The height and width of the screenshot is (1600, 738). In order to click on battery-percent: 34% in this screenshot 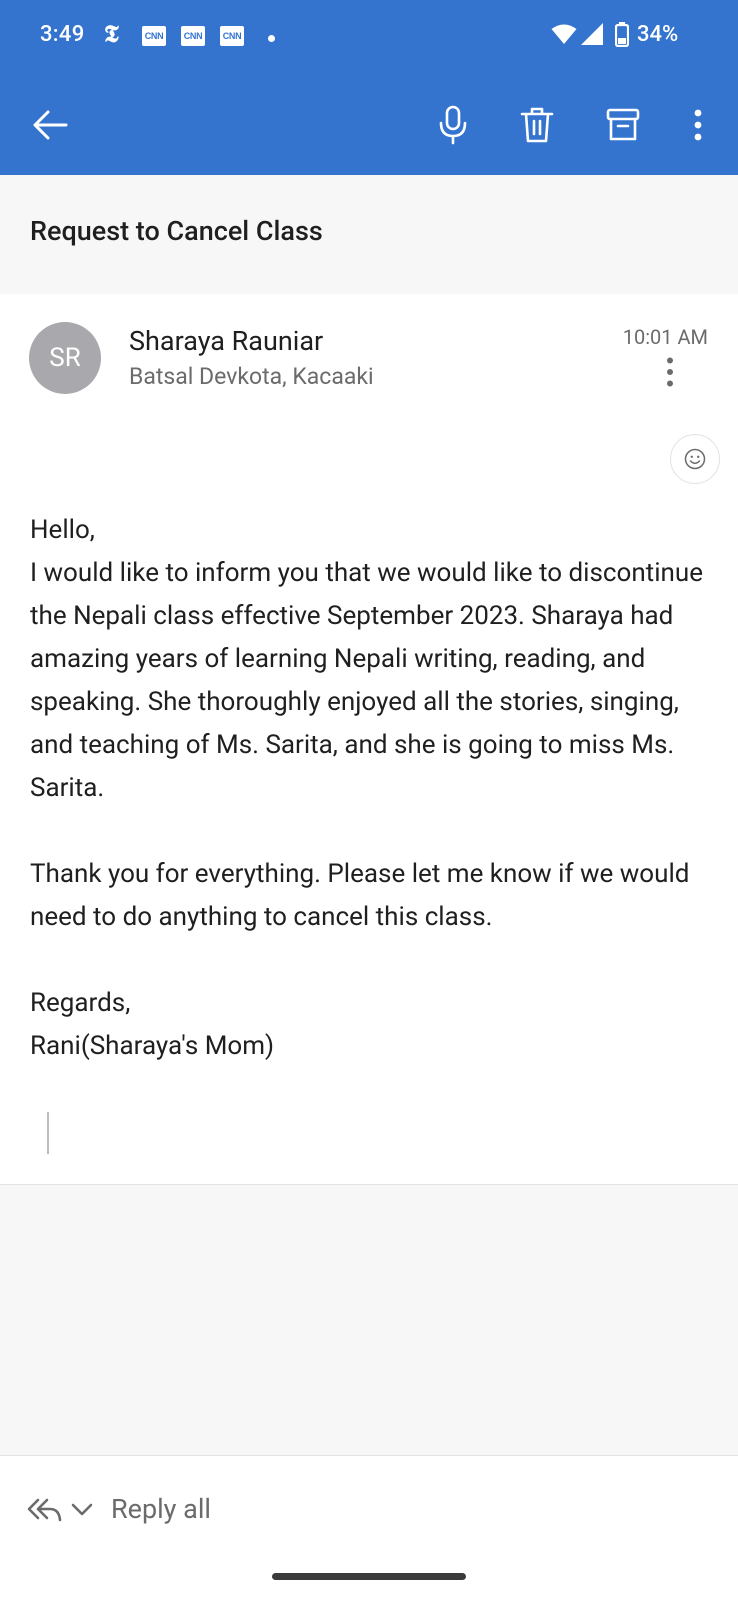, I will do `click(658, 34)`.